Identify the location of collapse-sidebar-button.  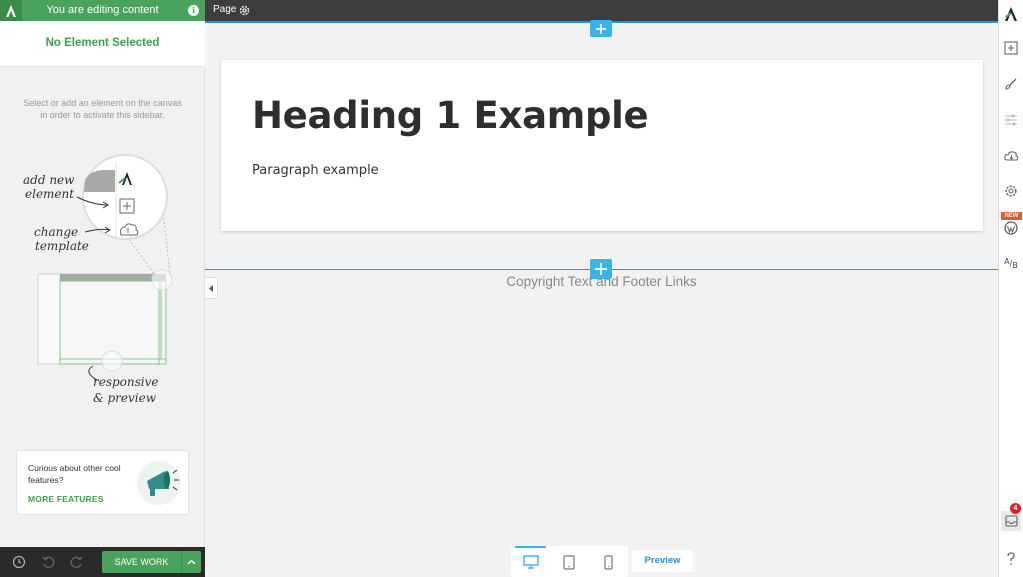
(211, 288).